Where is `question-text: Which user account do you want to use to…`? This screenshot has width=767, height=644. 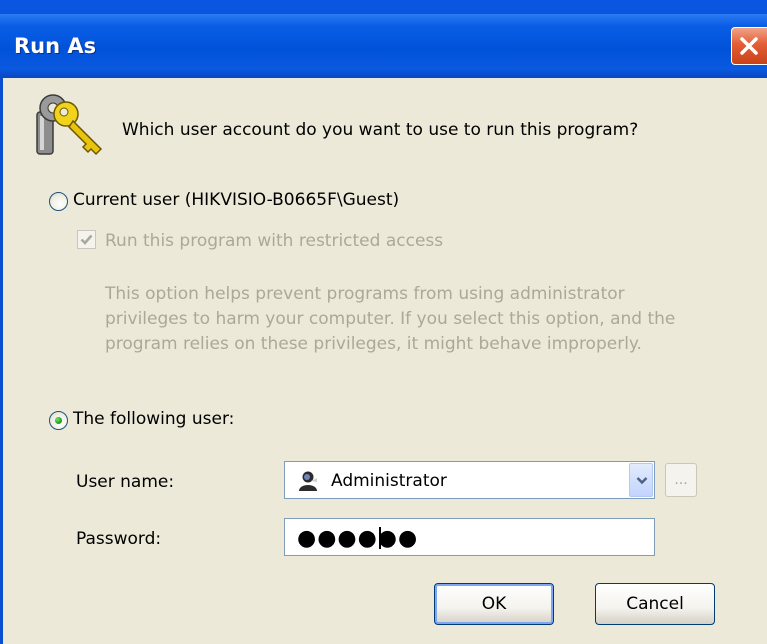 question-text: Which user account do you want to use to… is located at coordinates (380, 130).